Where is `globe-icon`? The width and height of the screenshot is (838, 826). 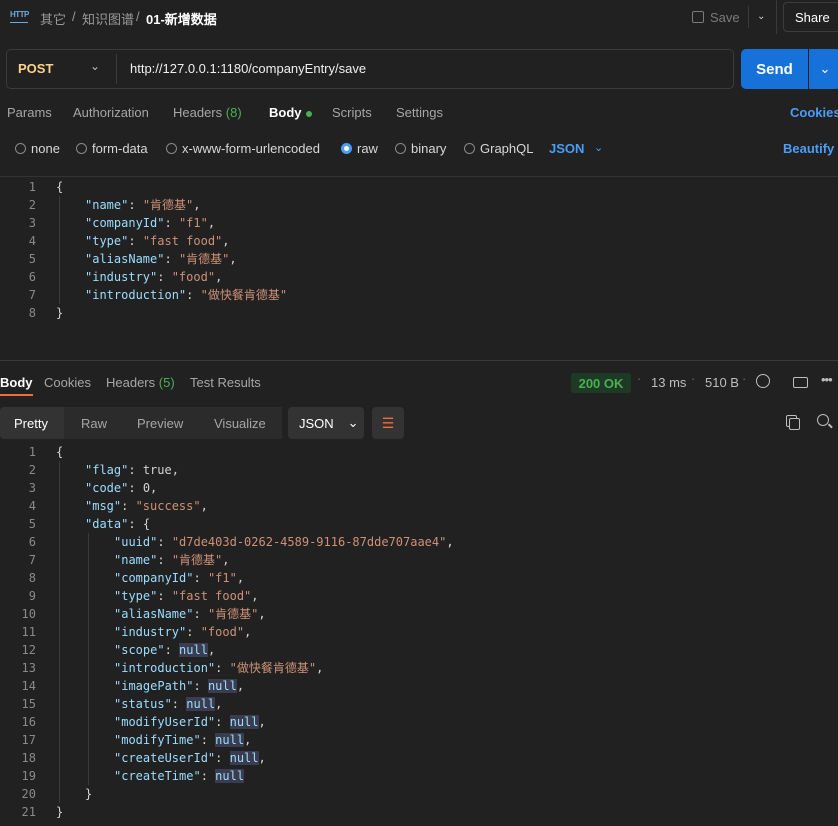
globe-icon is located at coordinates (763, 381).